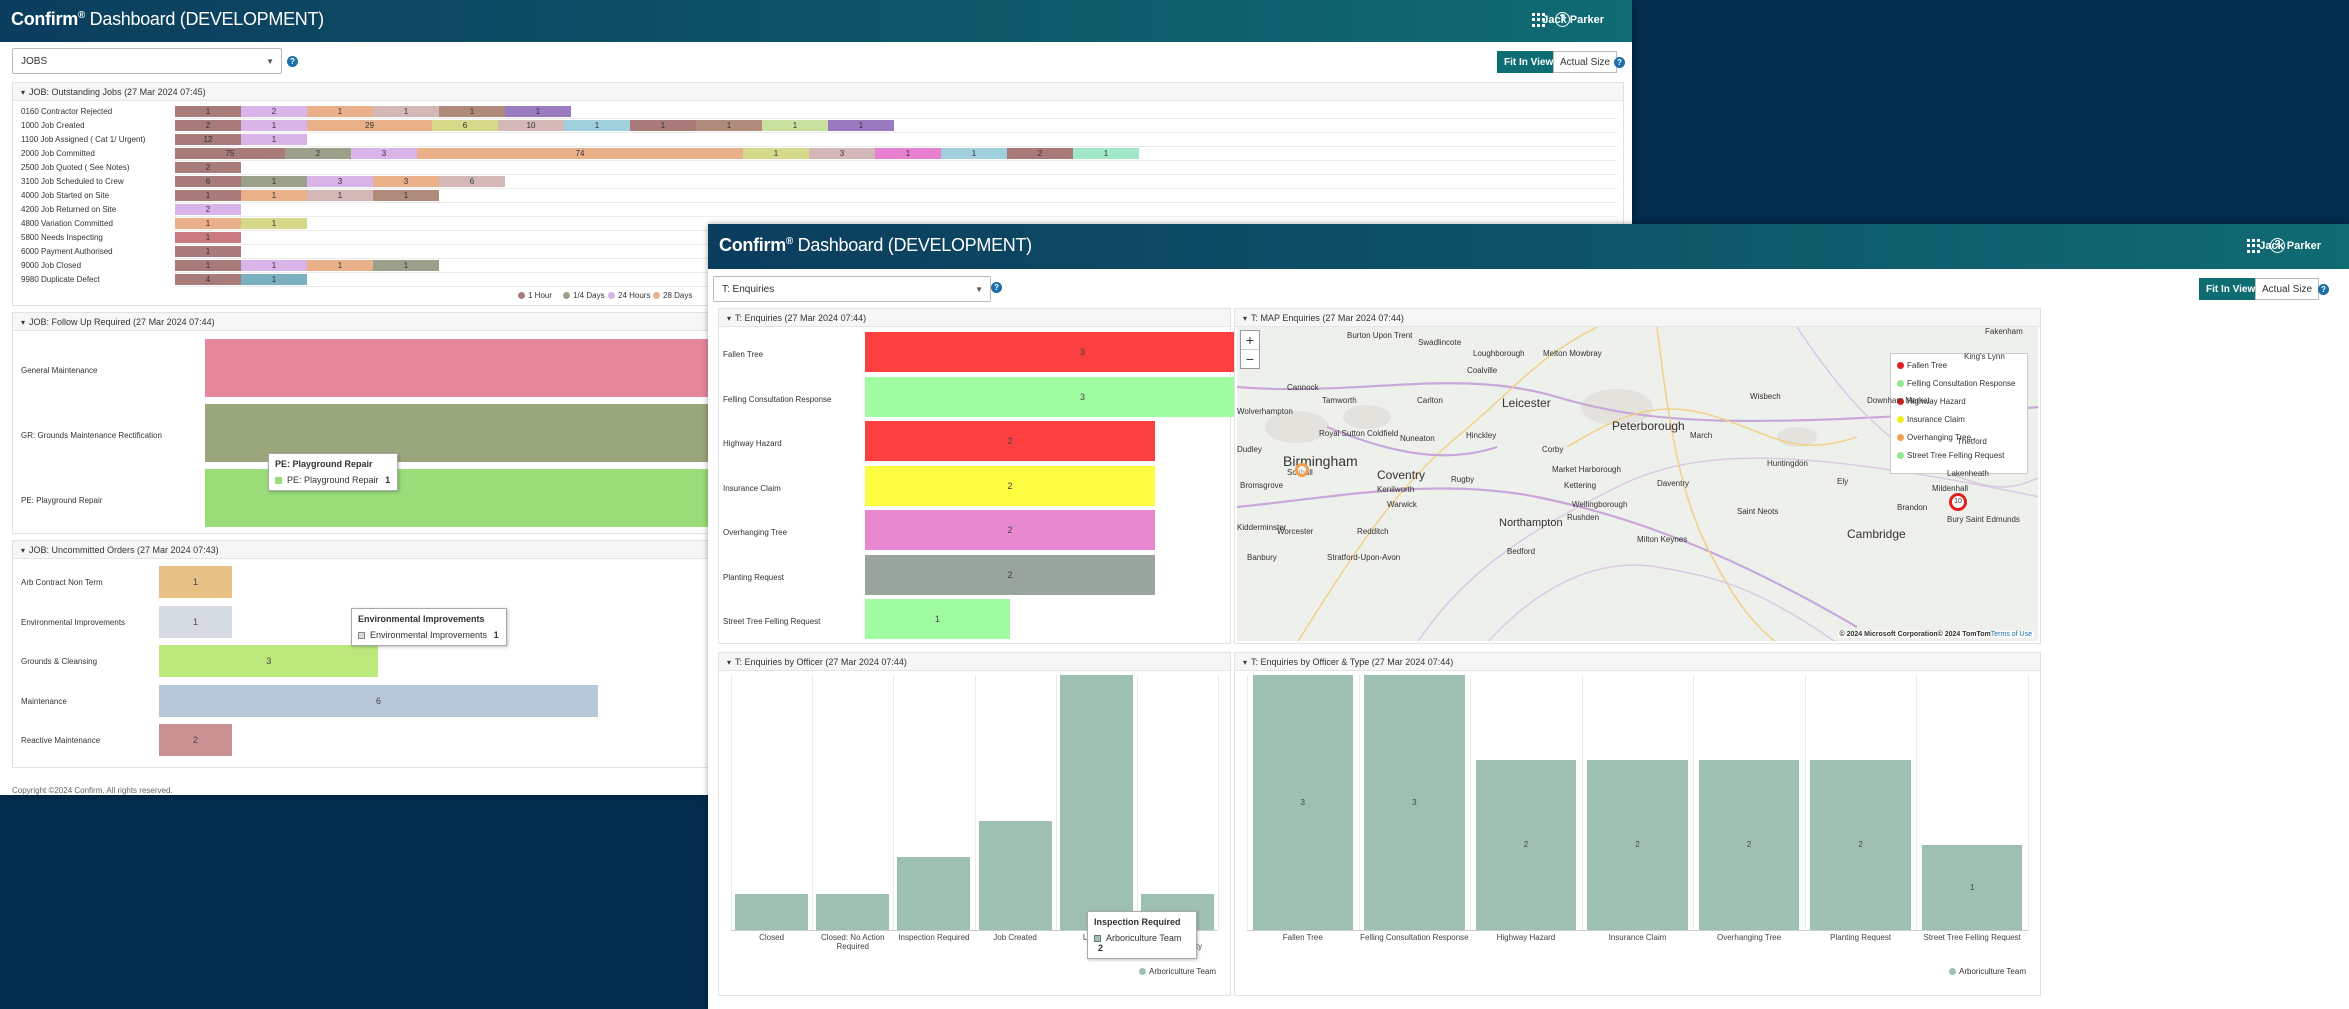 The width and height of the screenshot is (2349, 1009). Describe the element at coordinates (1958, 502) in the screenshot. I see `map-marker: 10` at that location.